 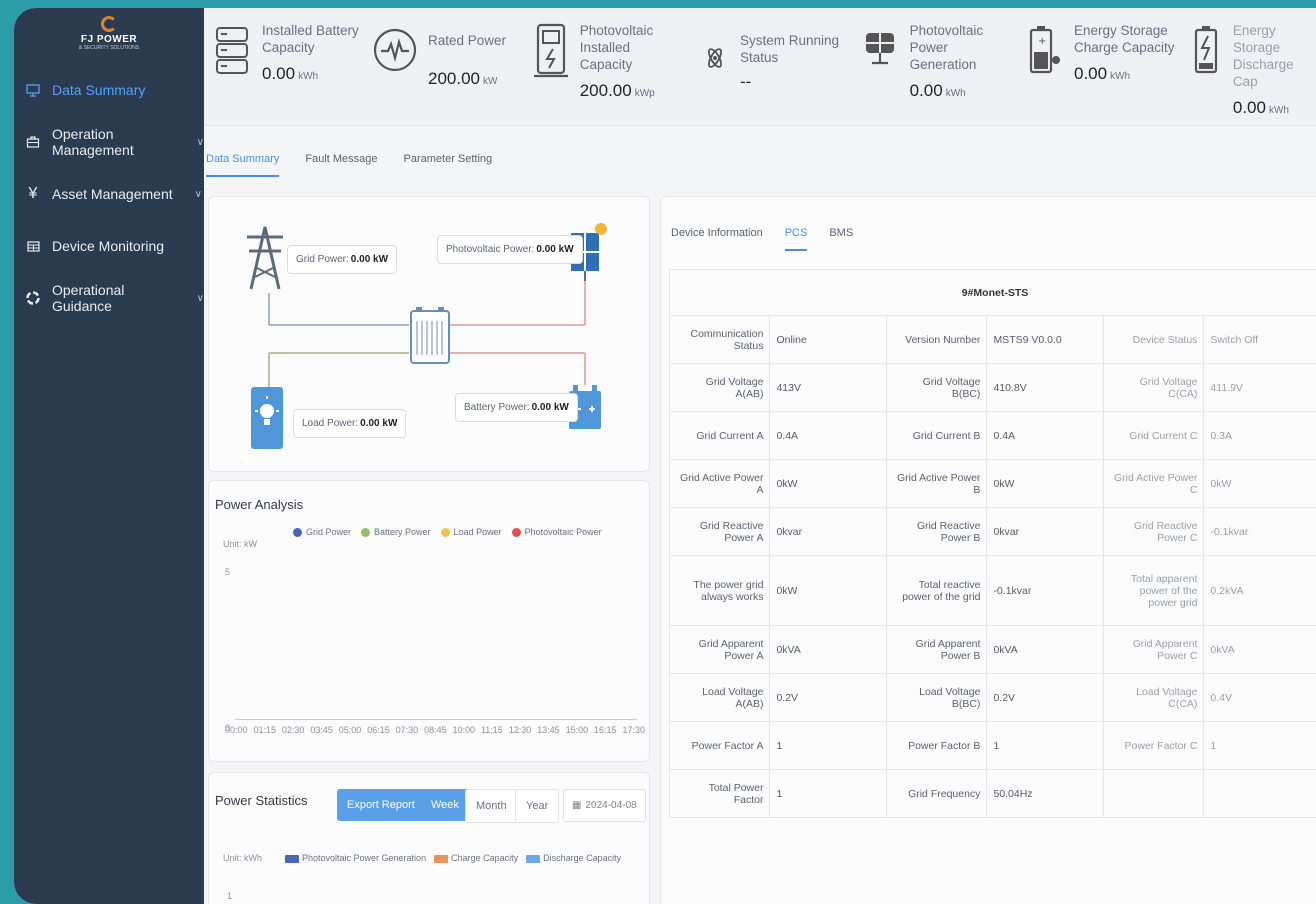 What do you see at coordinates (33, 90) in the screenshot?
I see `monitor-icon` at bounding box center [33, 90].